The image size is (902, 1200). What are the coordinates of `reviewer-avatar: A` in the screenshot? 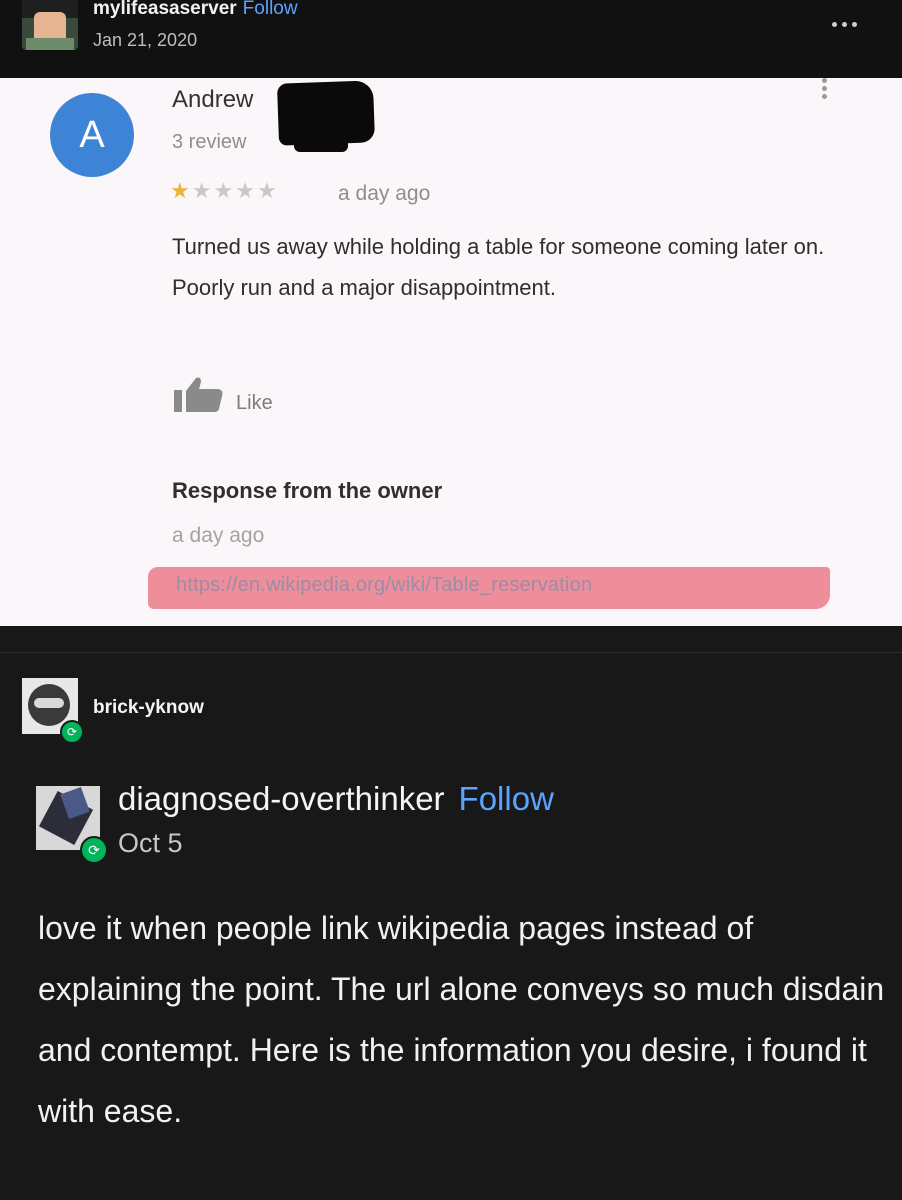 It's located at (92, 135).